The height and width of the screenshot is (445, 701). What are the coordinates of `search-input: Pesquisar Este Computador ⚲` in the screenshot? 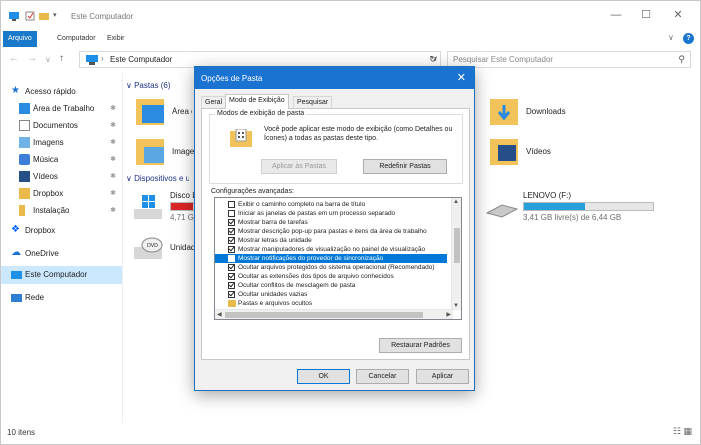 It's located at (569, 59).